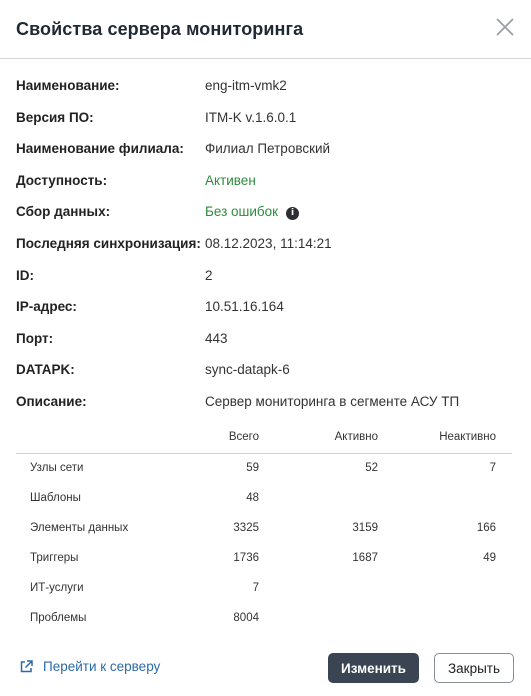  I want to click on prop-value: 10.51.16.164, so click(244, 307).